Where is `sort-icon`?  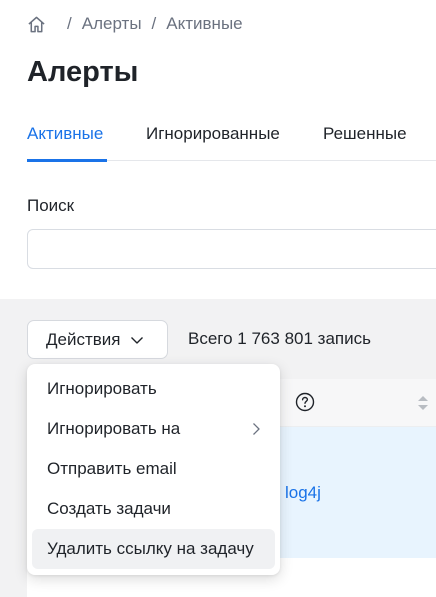 sort-icon is located at coordinates (423, 403).